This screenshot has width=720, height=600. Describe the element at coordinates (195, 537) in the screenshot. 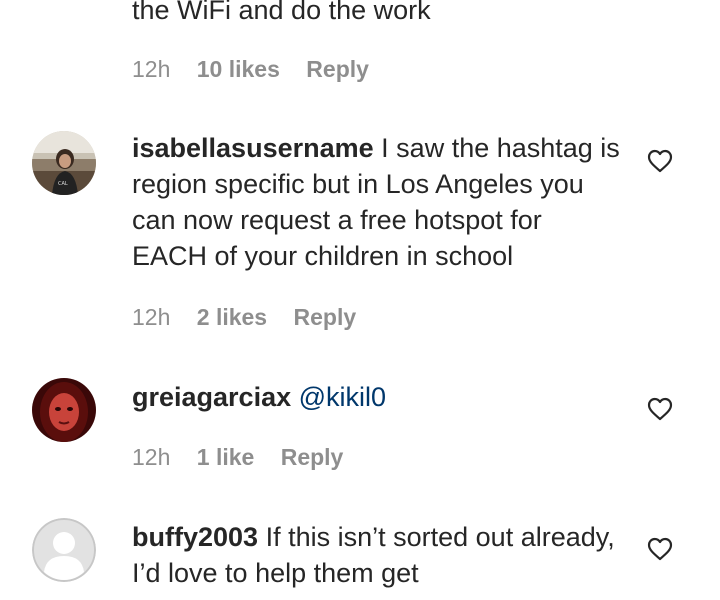

I see `comment-username: buffy2003` at that location.